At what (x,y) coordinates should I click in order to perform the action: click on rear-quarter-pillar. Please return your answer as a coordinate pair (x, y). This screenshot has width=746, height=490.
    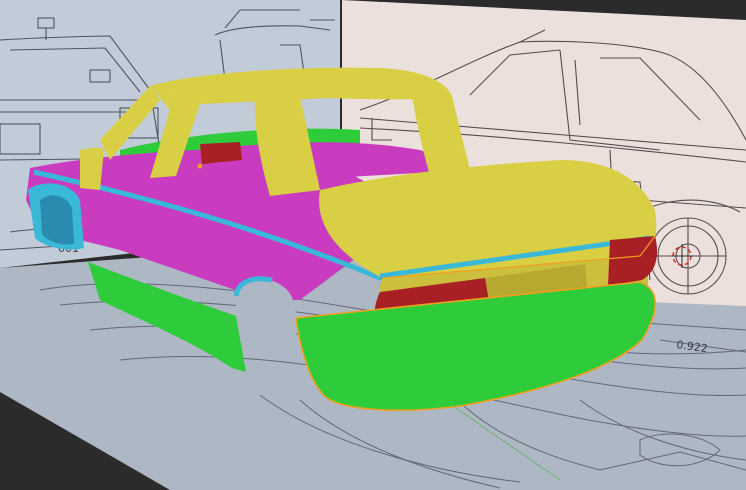
    Looking at the image, I should click on (92, 168).